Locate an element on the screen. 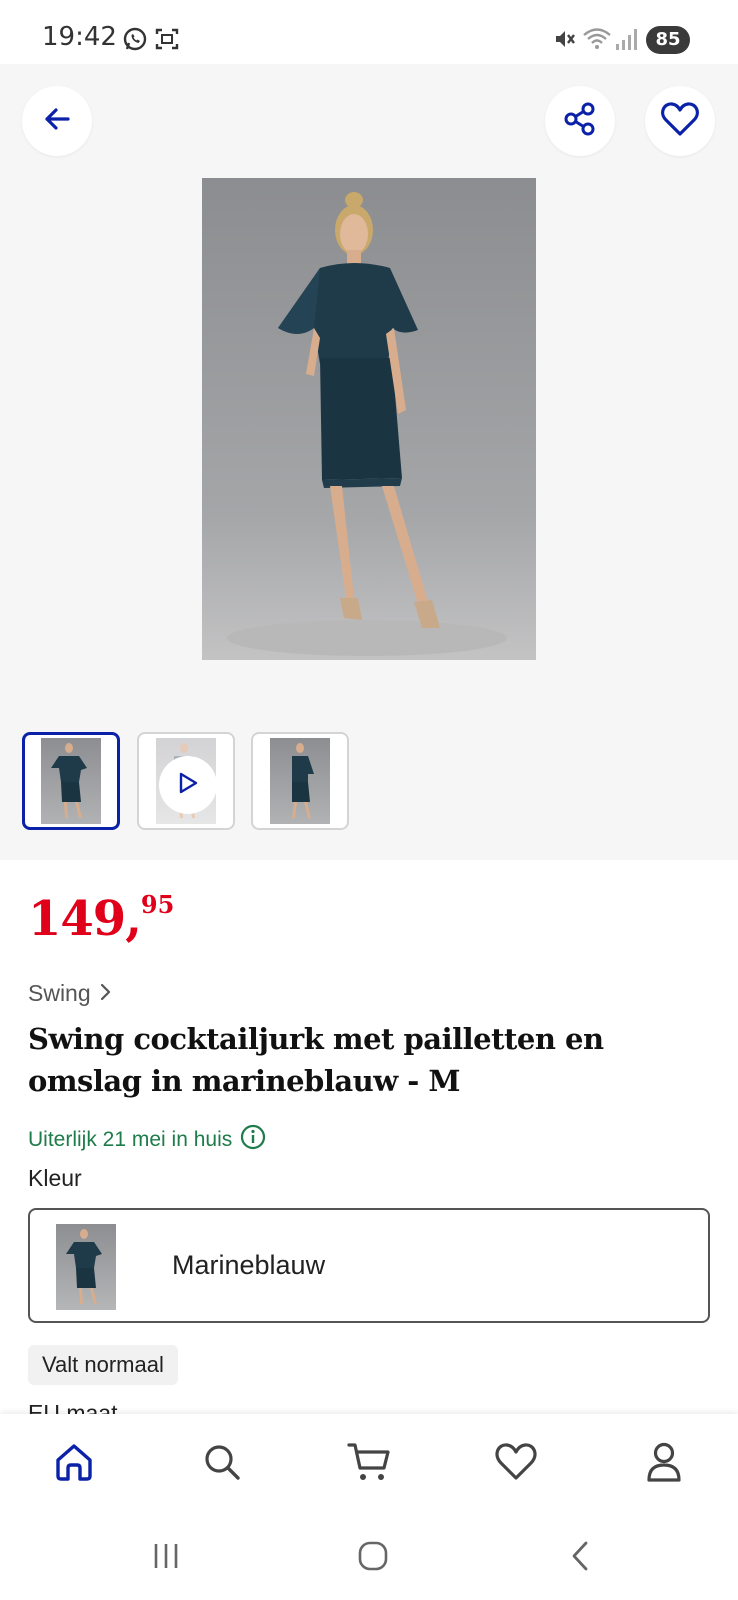  whatsapp-icon is located at coordinates (135, 41).